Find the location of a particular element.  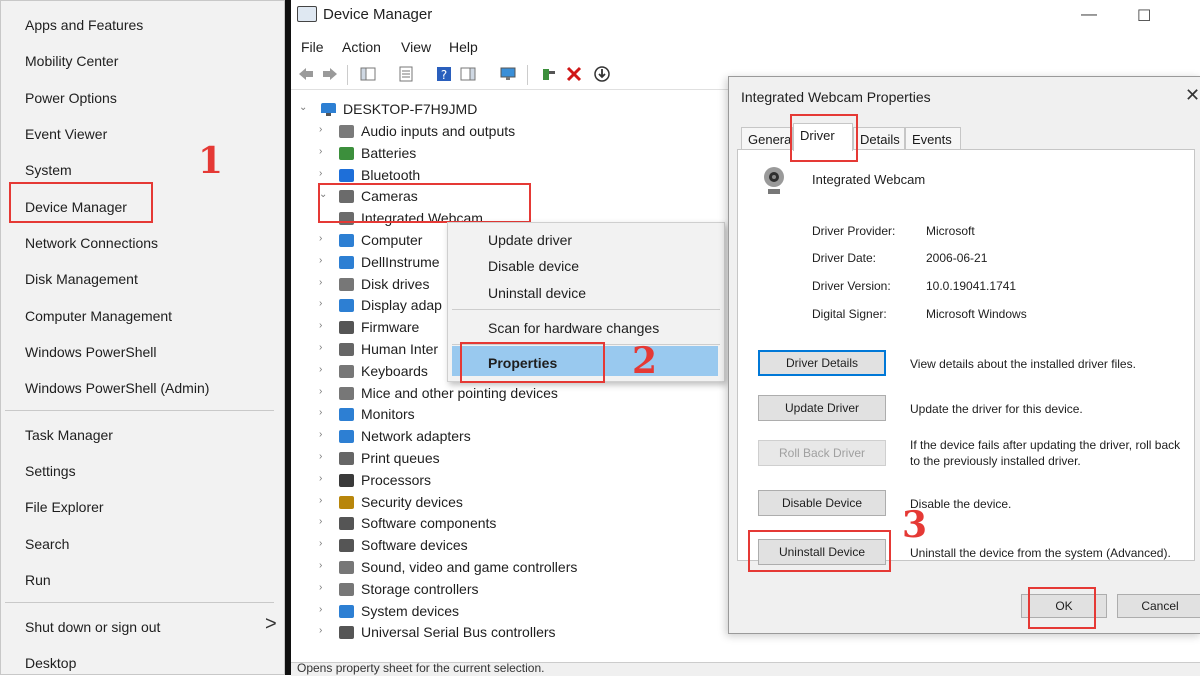

menu-item-run: Run is located at coordinates (38, 580).